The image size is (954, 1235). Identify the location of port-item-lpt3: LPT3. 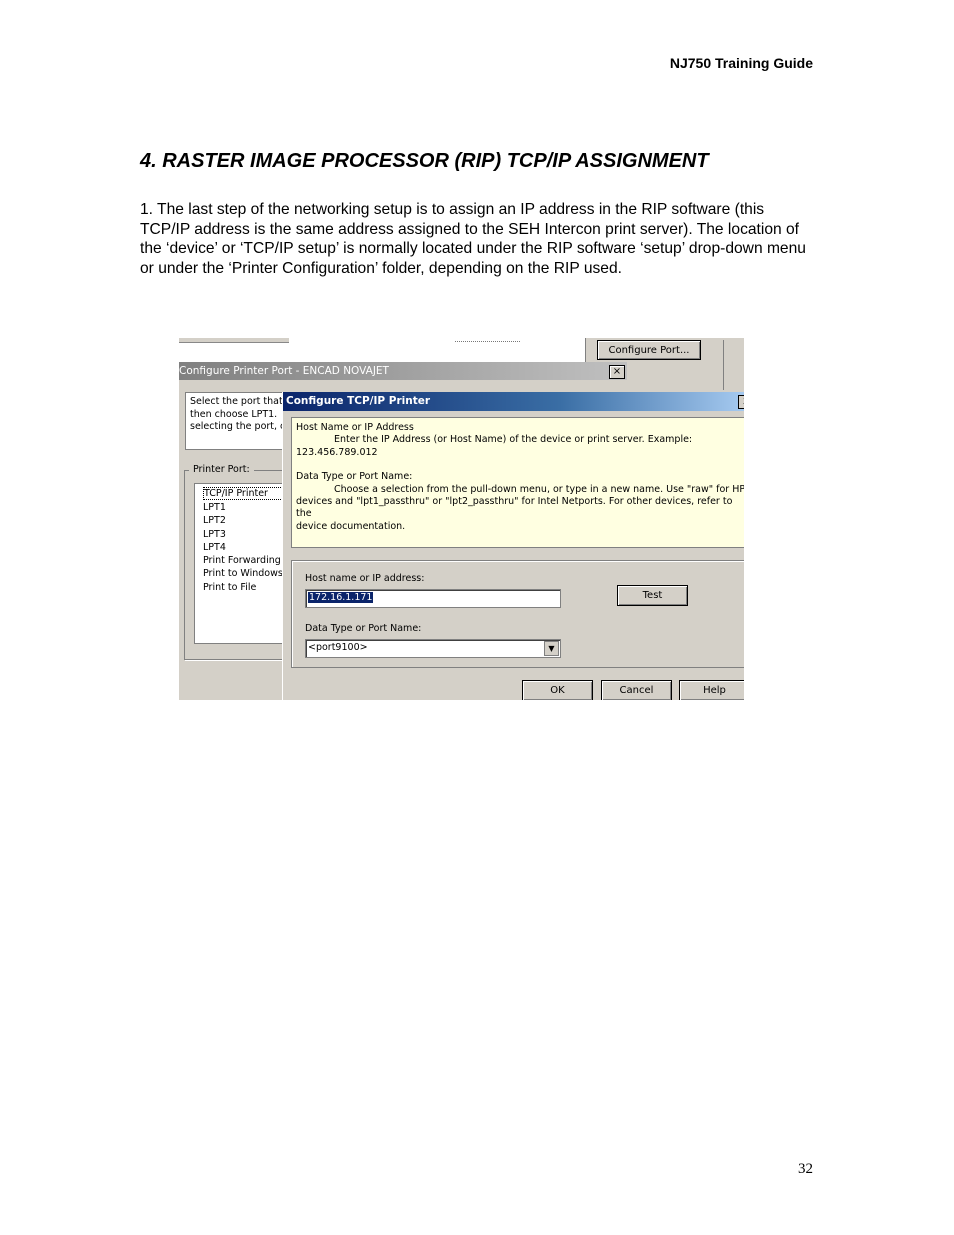
(248, 534).